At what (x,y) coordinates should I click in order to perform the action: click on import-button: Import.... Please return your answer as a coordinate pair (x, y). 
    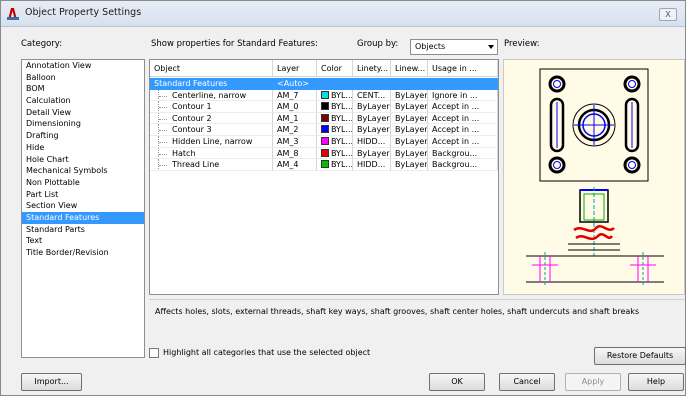
    Looking at the image, I should click on (51, 382).